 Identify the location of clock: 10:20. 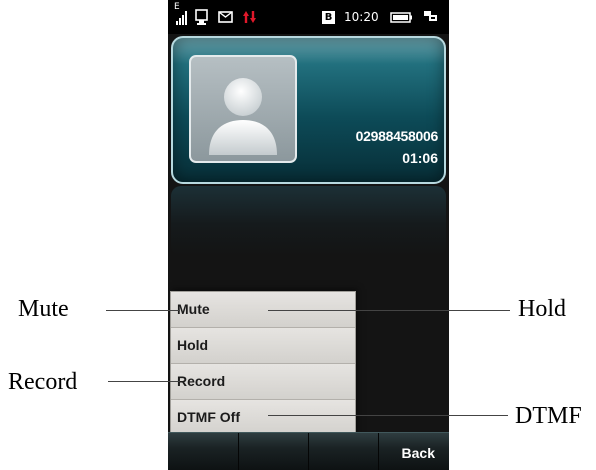
(361, 17).